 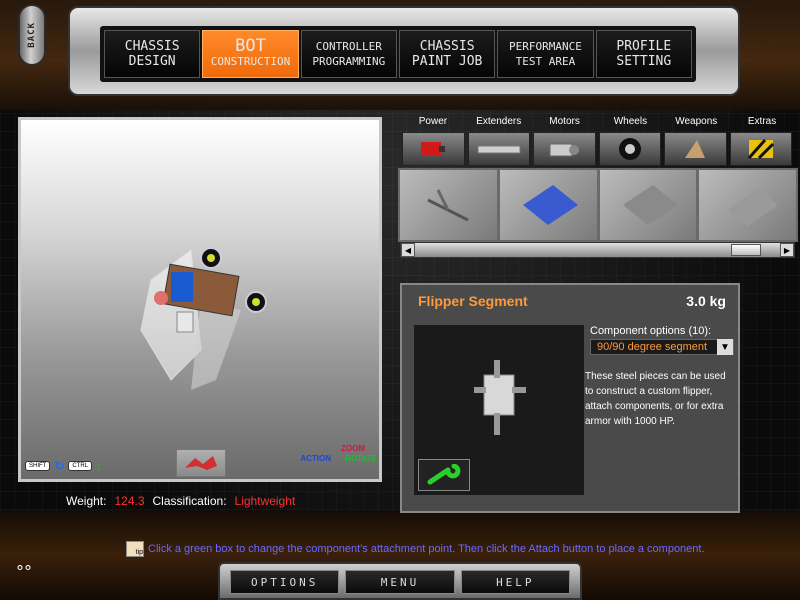 I want to click on category-buttons, so click(x=597, y=149).